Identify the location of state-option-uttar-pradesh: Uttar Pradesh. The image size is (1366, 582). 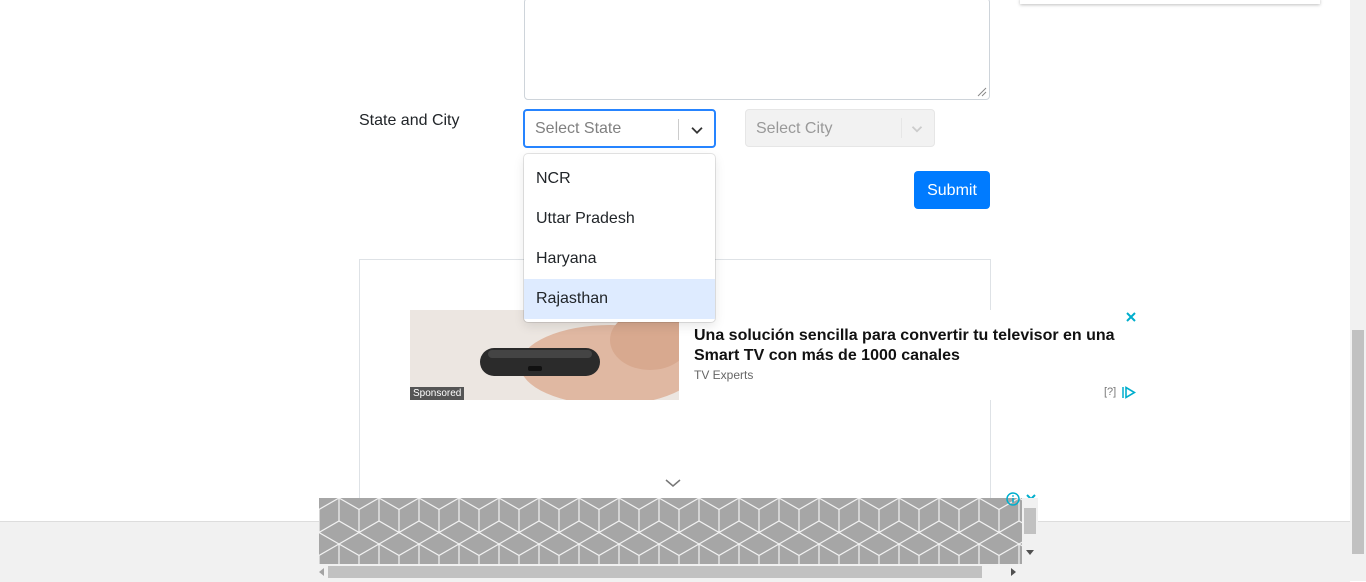
(619, 219).